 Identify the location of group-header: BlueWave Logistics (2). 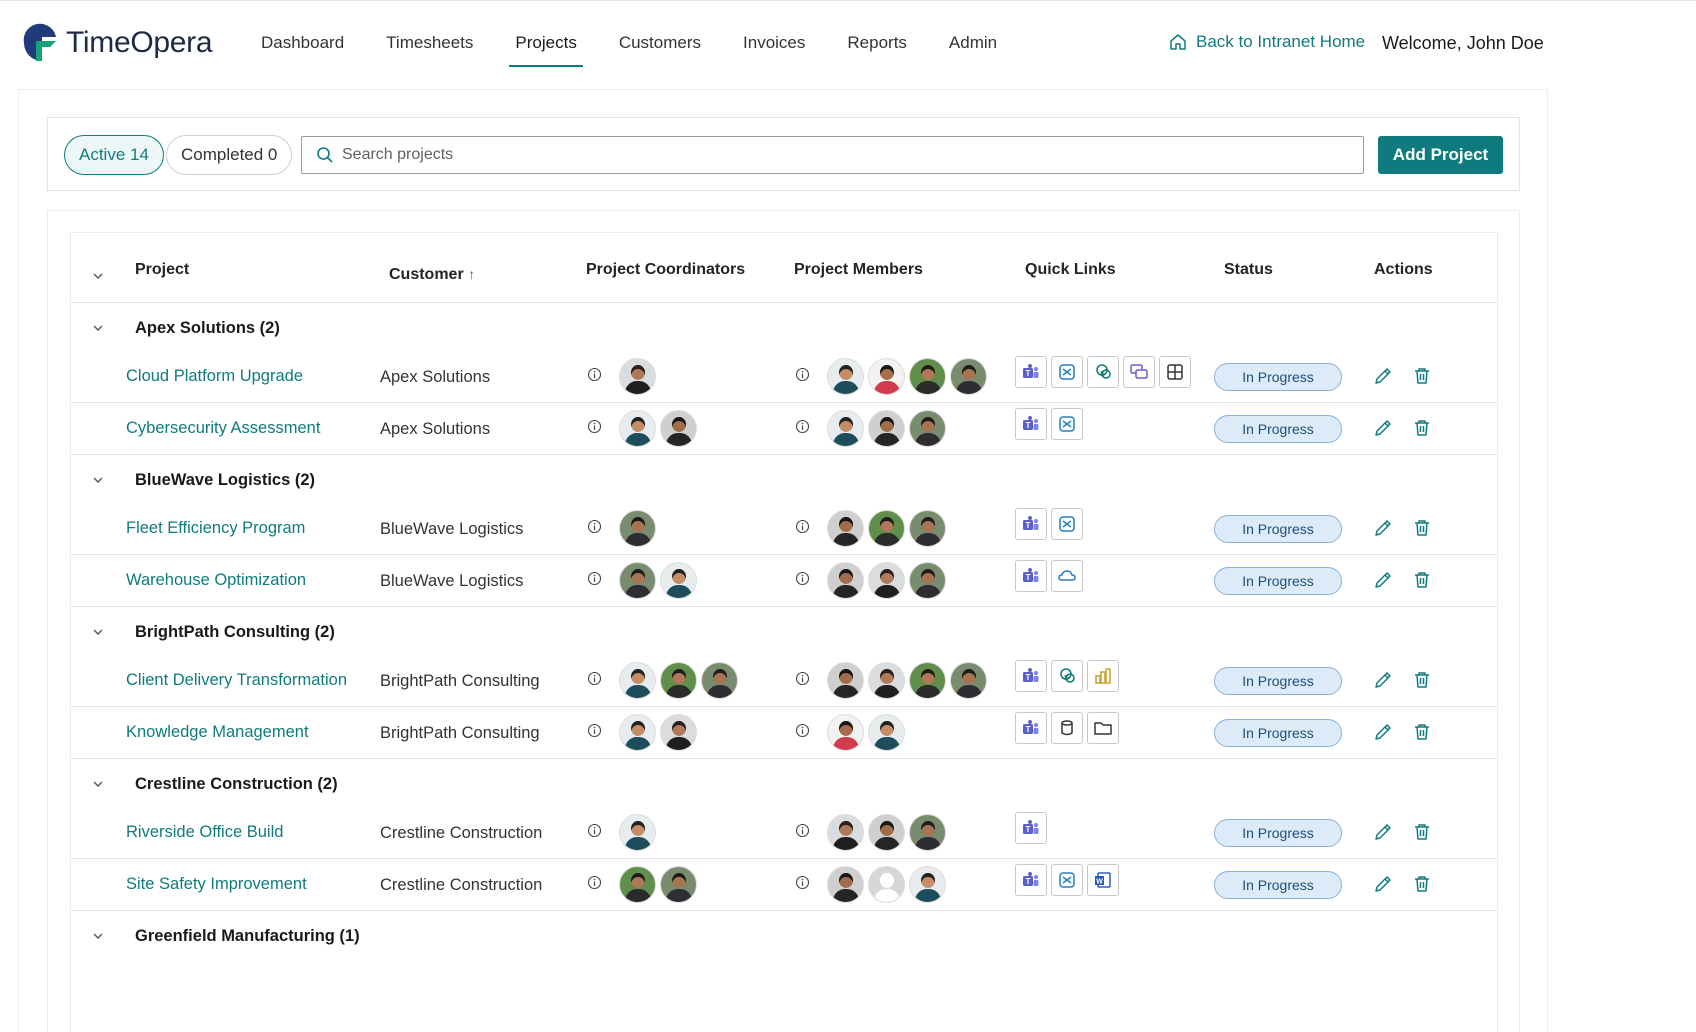
(784, 480).